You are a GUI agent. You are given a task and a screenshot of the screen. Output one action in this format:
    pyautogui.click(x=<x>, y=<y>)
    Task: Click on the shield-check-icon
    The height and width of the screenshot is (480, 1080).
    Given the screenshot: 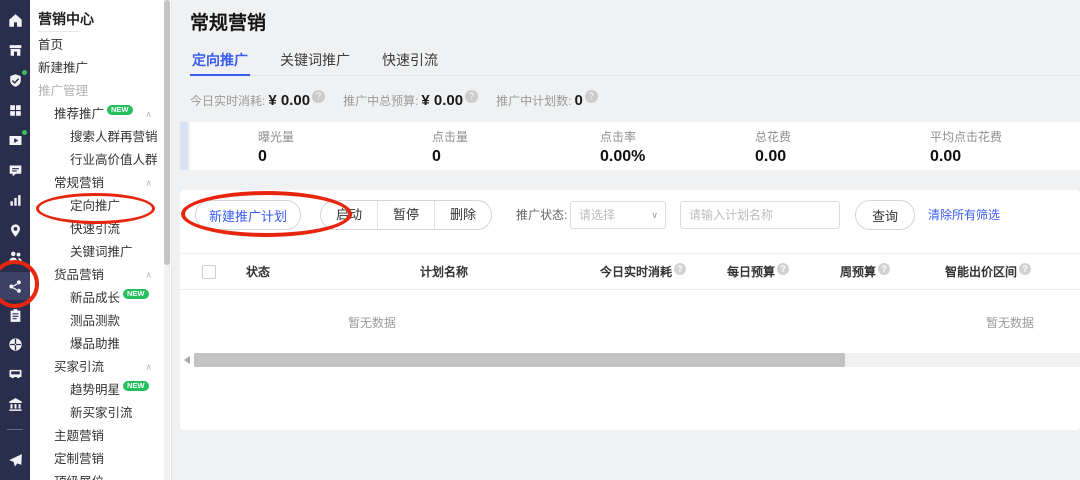 What is the action you would take?
    pyautogui.click(x=15, y=80)
    